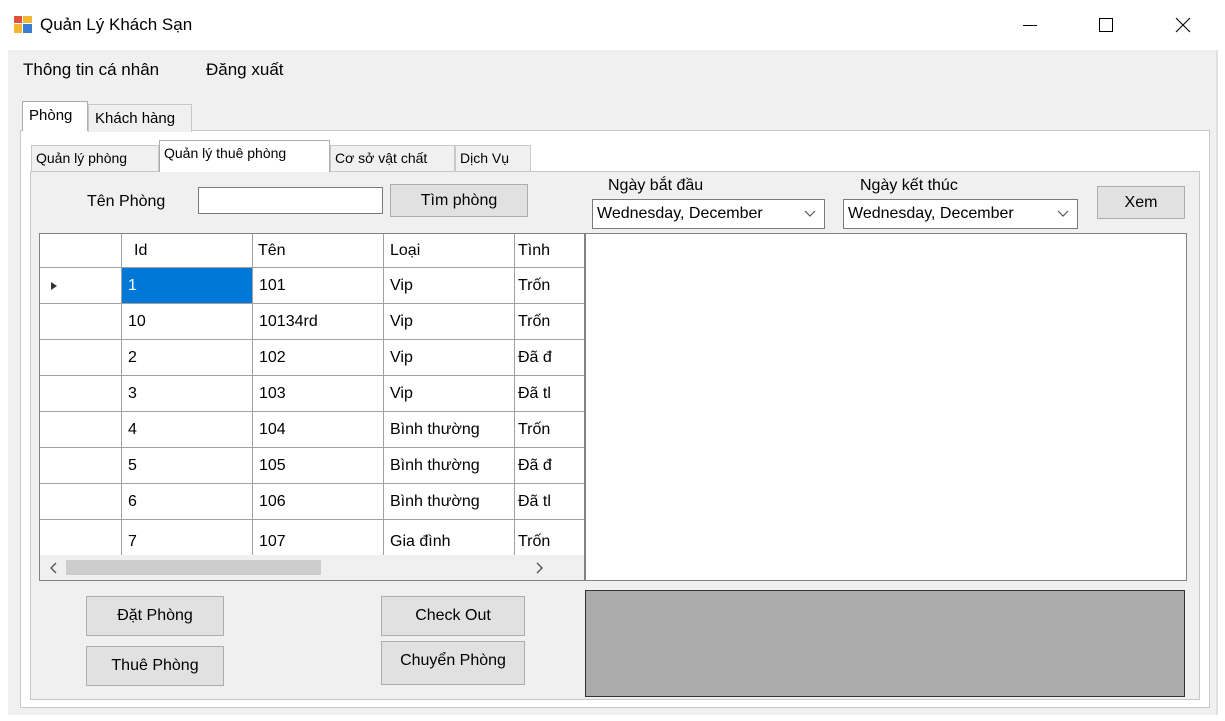  I want to click on table-cell: 3, so click(187, 394).